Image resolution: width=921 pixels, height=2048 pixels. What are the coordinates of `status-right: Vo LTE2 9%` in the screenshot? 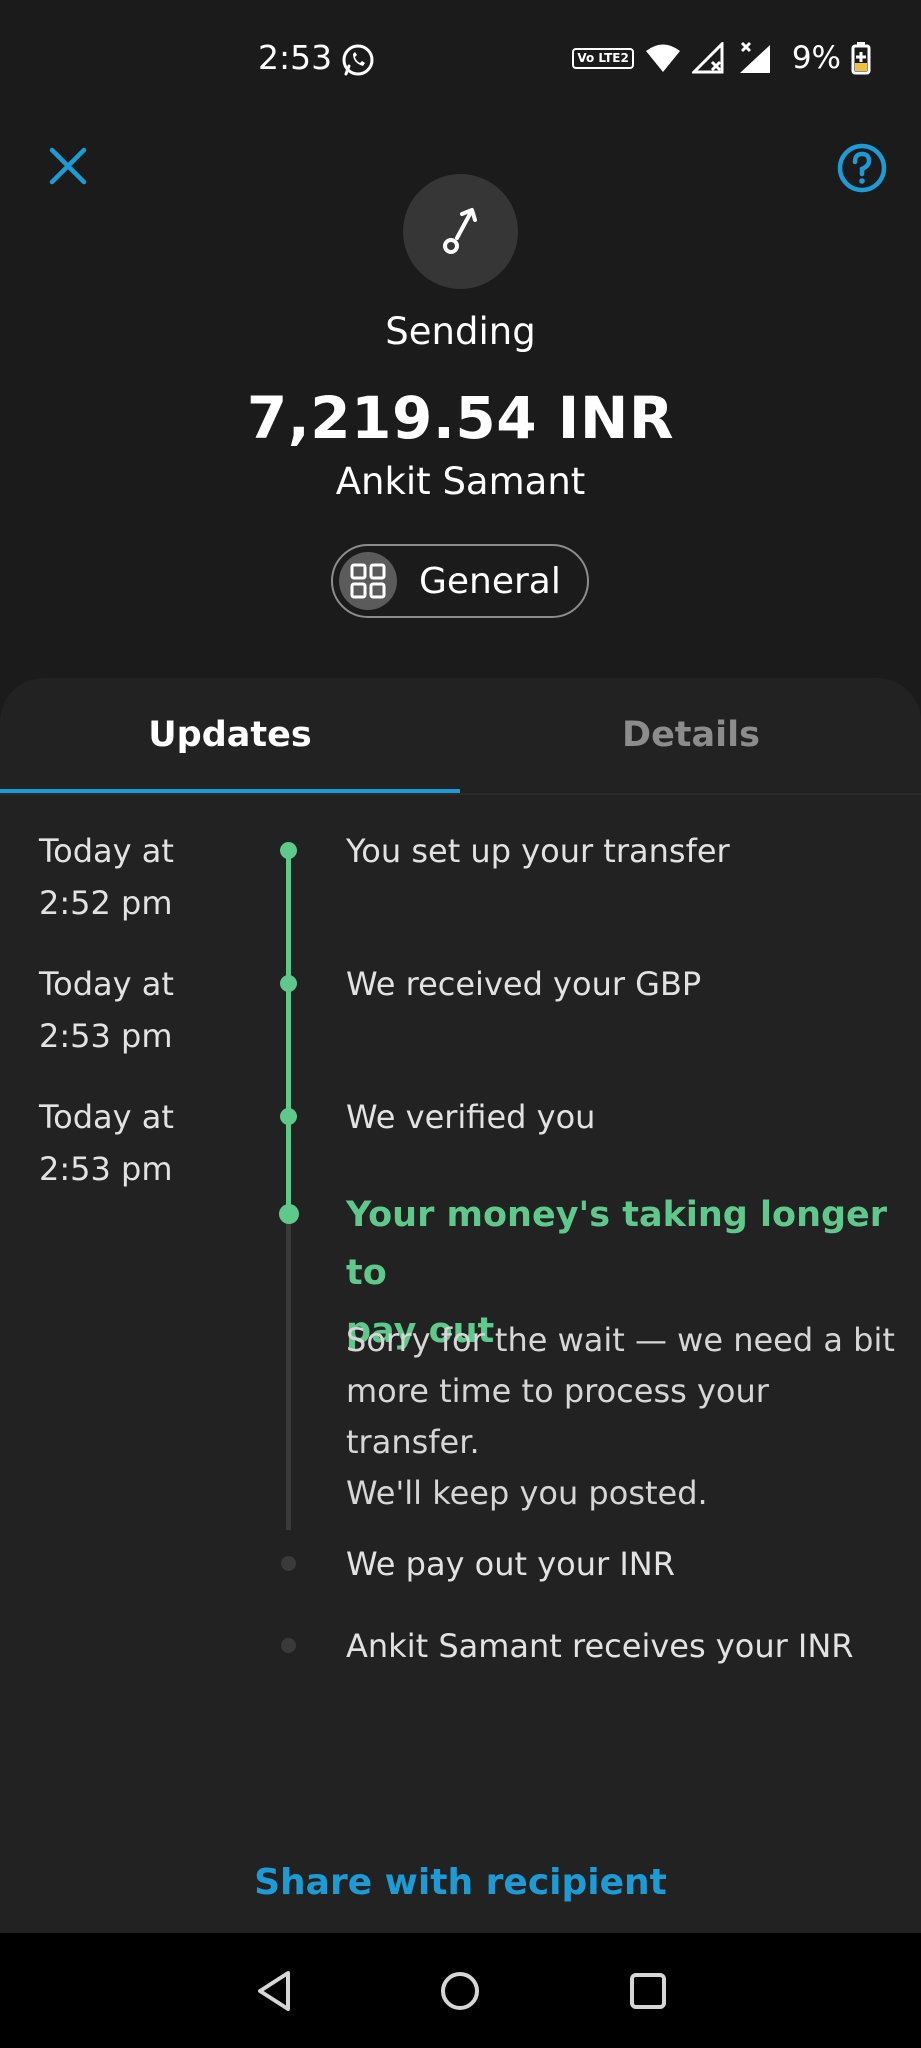 It's located at (721, 58).